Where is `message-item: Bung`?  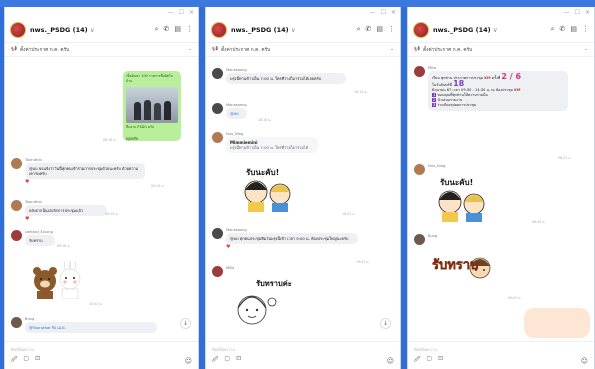
message-item: Bung is located at coordinates (425, 239).